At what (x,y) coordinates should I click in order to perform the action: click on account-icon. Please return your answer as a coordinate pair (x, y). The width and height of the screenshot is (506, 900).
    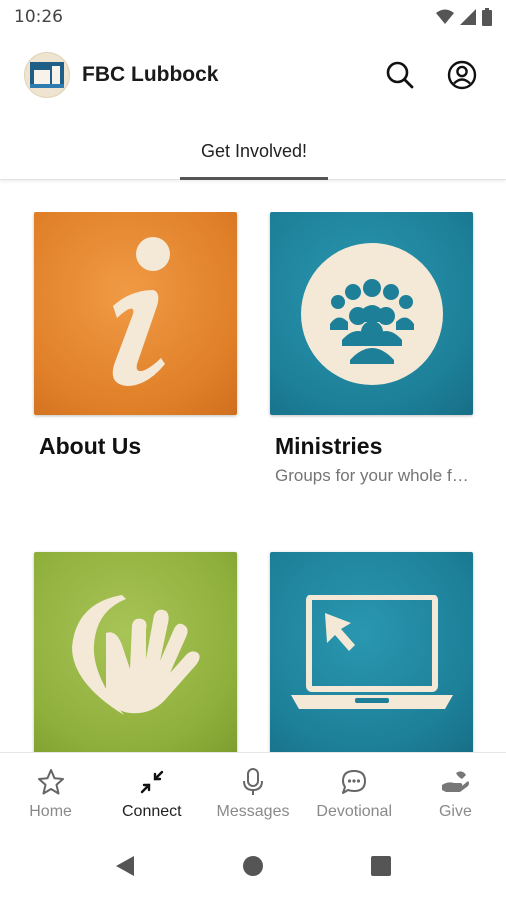
    Looking at the image, I should click on (462, 75).